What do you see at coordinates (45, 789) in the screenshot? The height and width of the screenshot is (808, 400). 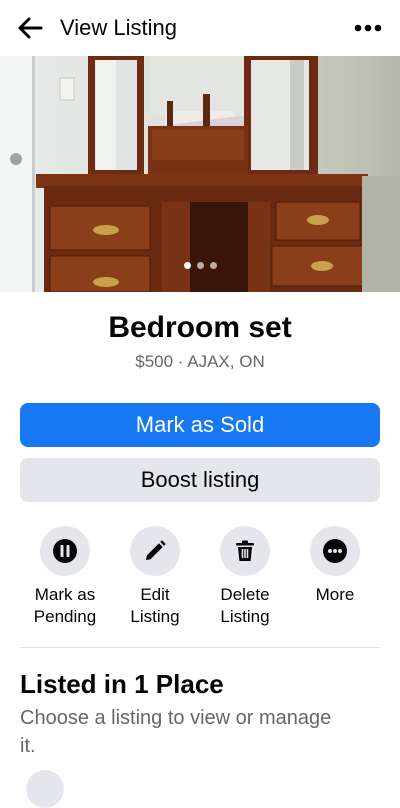 I see `place-avatar` at bounding box center [45, 789].